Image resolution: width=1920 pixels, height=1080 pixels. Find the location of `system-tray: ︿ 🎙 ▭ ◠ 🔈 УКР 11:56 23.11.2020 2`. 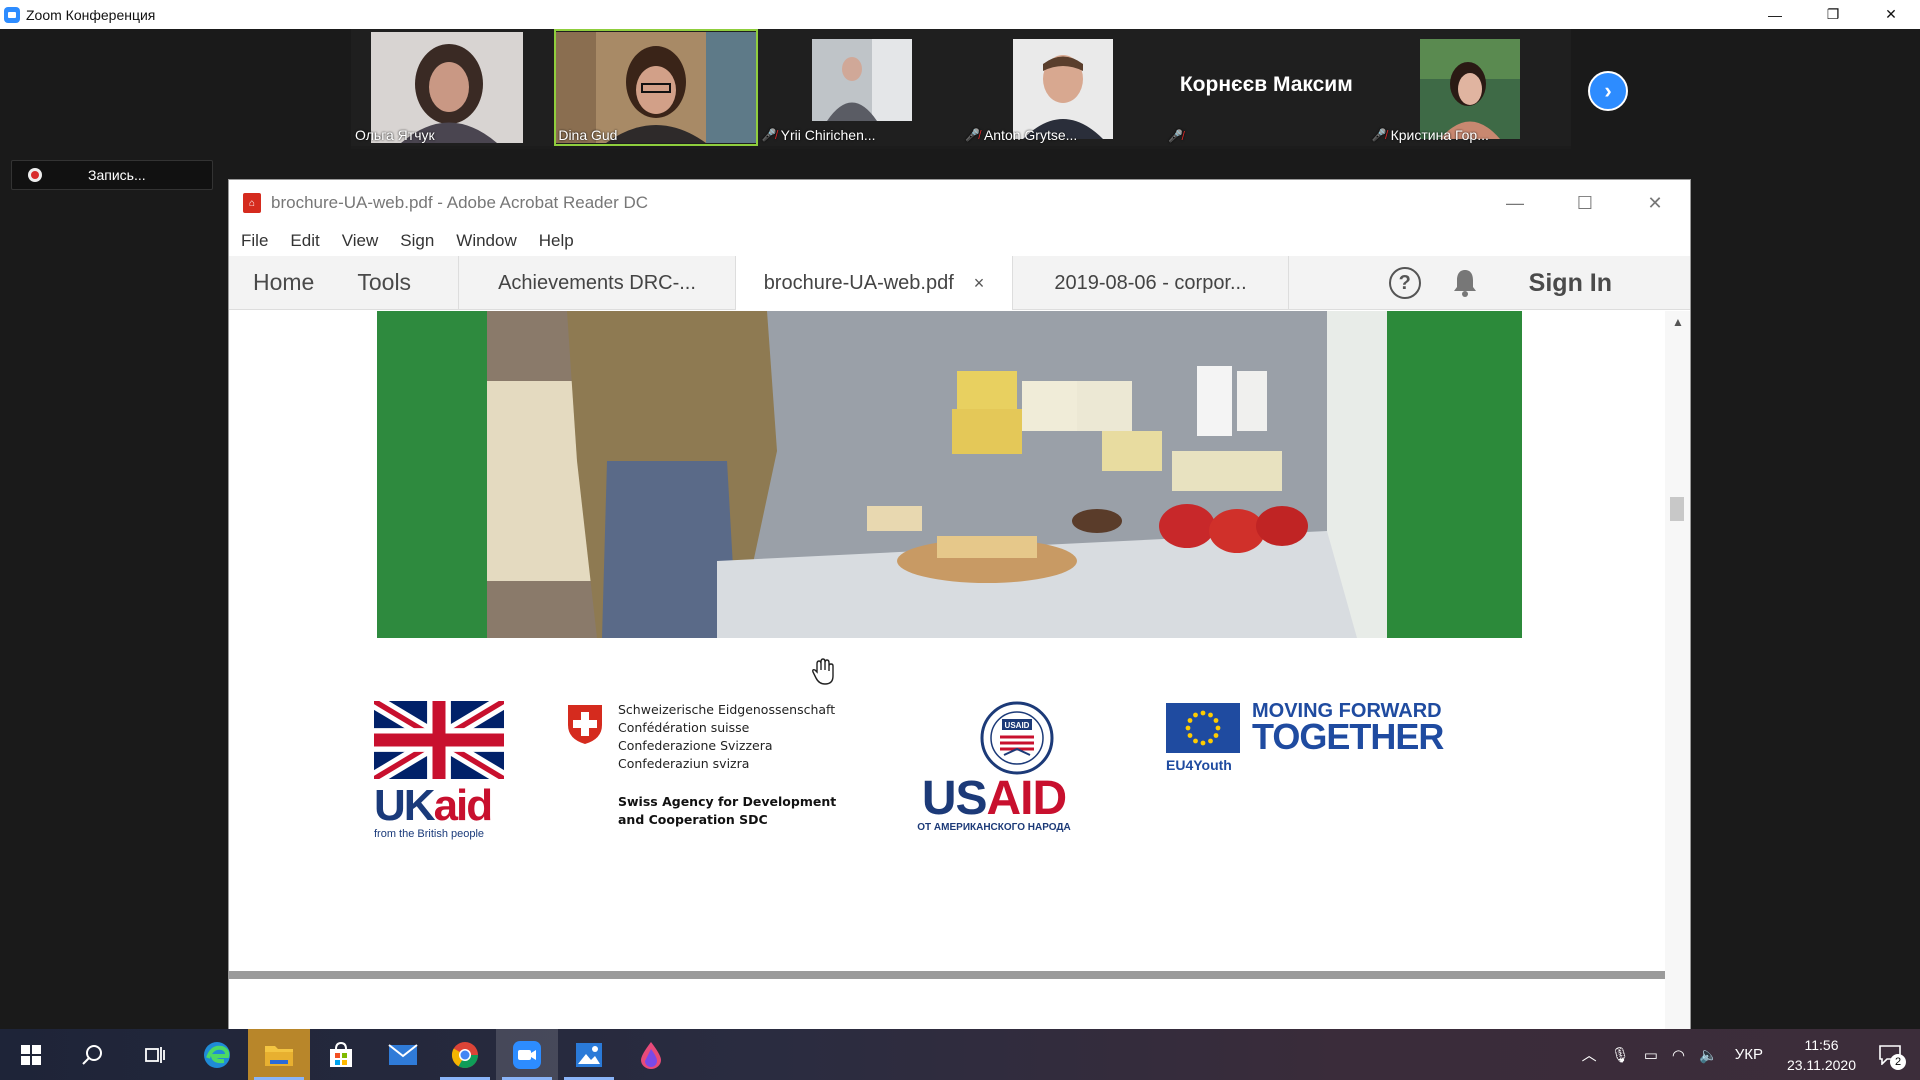

system-tray: ︿ 🎙 ▭ ◠ 🔈 УКР 11:56 23.11.2020 2 is located at coordinates (1747, 1054).